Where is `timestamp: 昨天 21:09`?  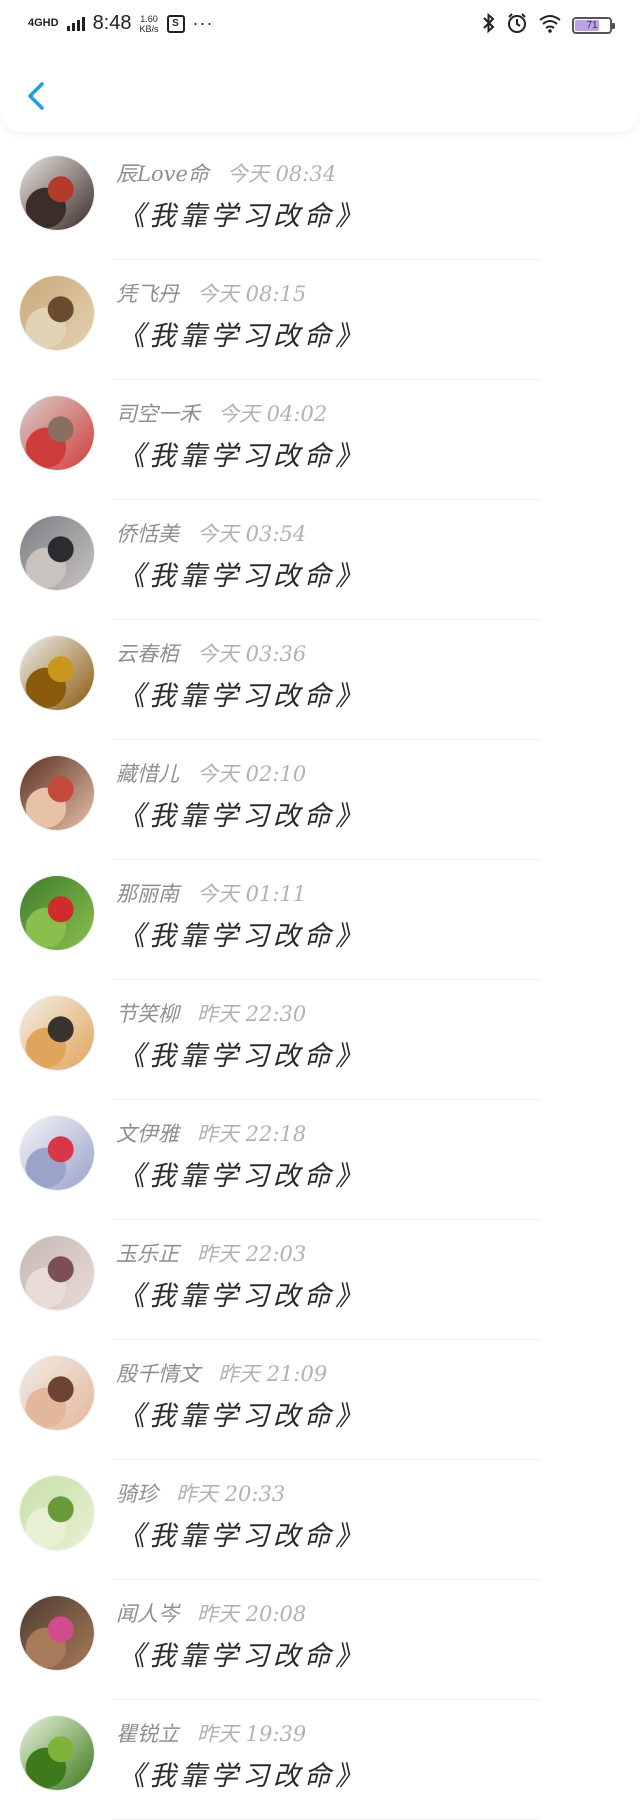 timestamp: 昨天 21:09 is located at coordinates (273, 1374).